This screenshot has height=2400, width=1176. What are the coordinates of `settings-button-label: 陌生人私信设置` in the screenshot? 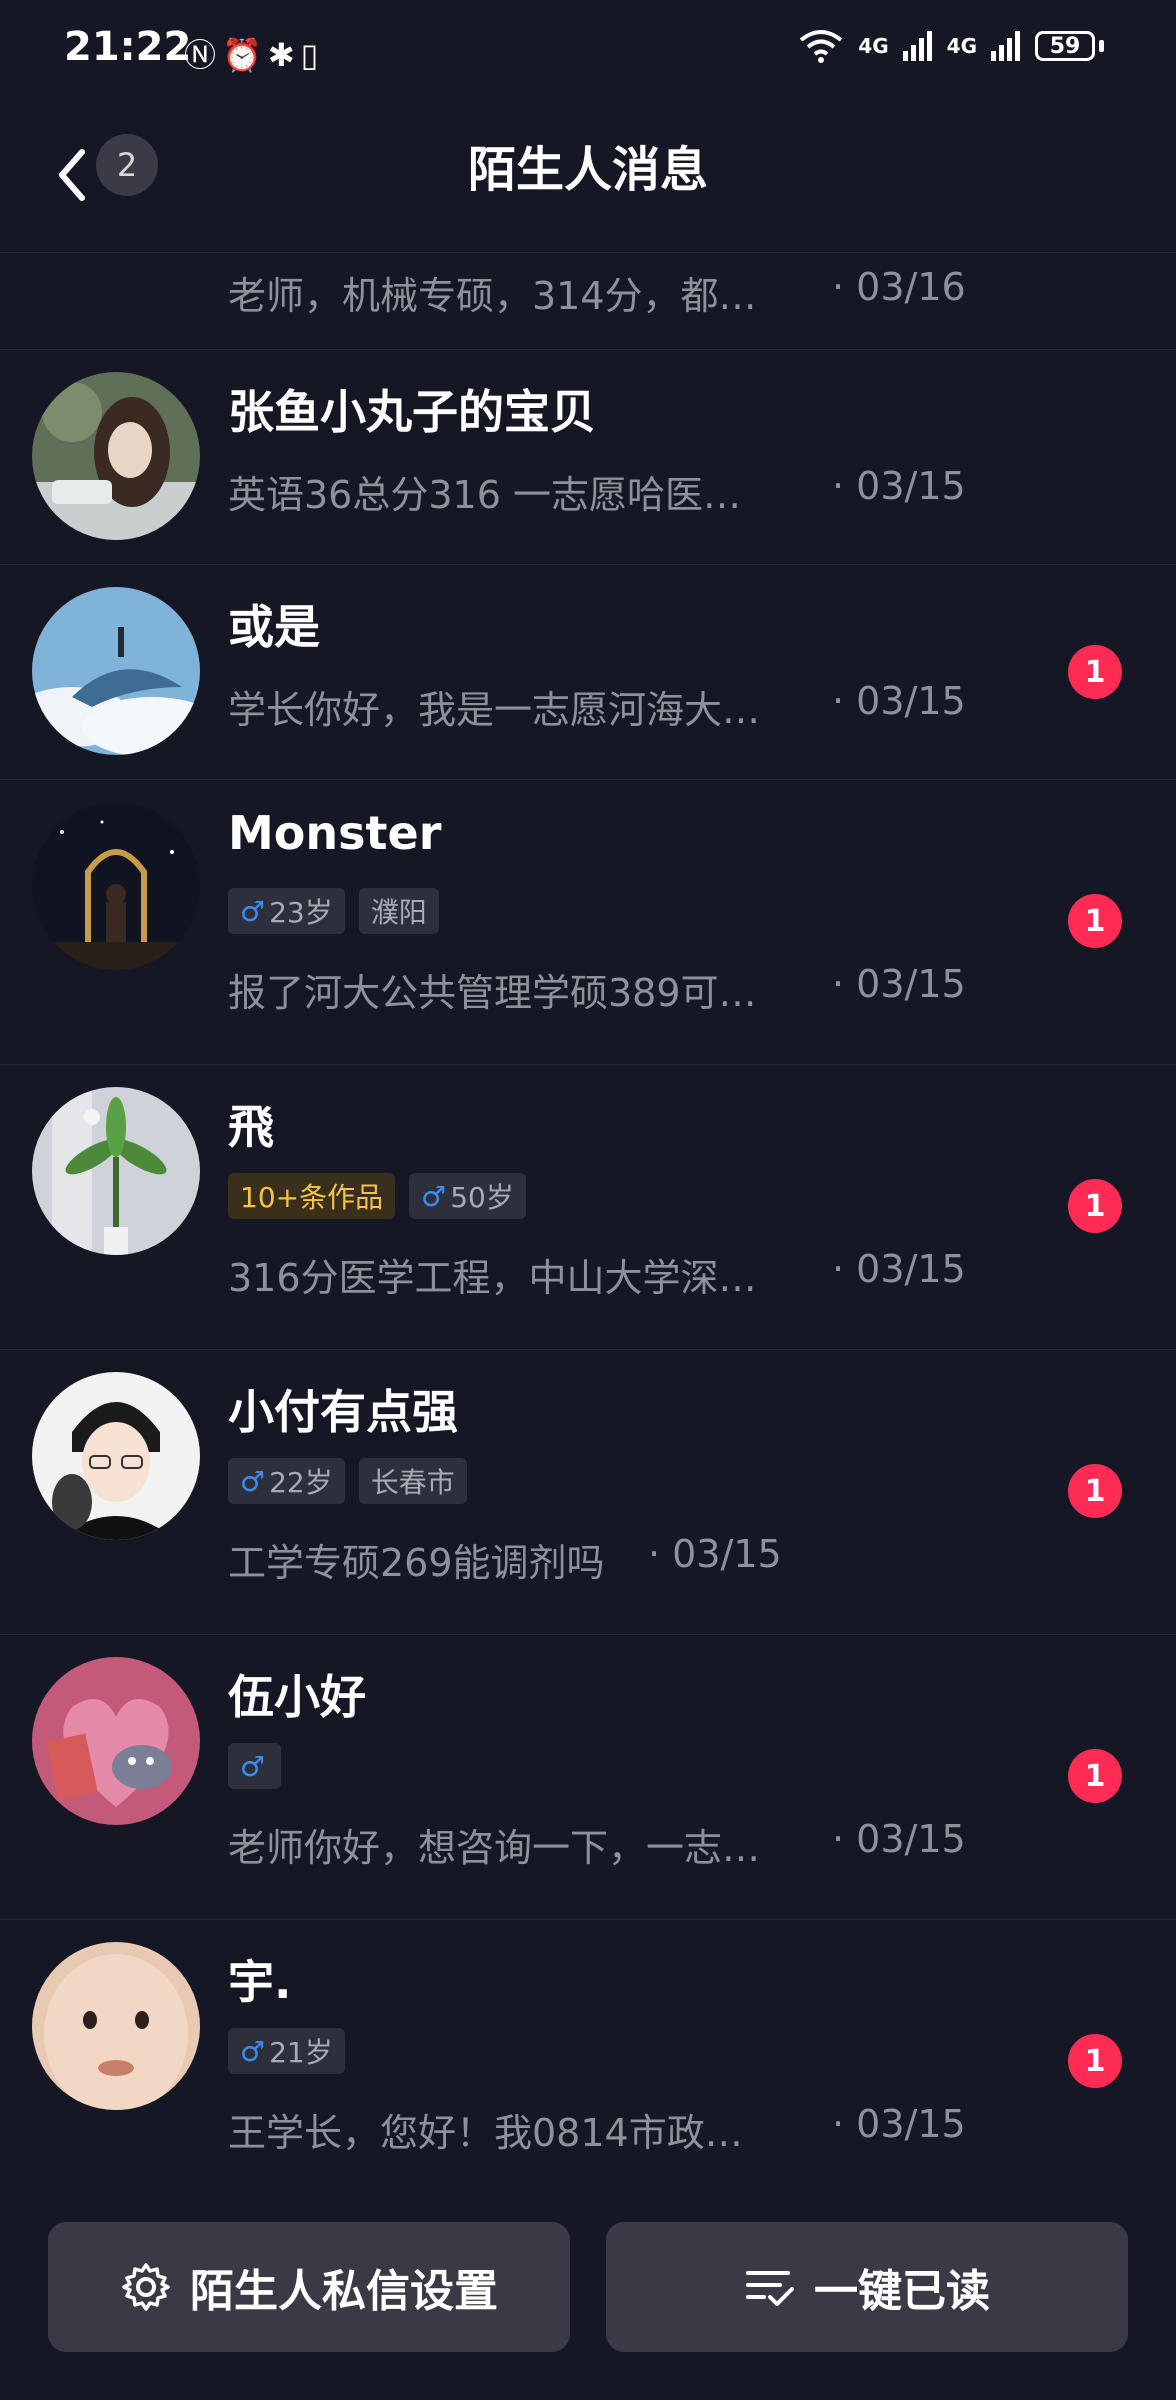 It's located at (344, 2291).